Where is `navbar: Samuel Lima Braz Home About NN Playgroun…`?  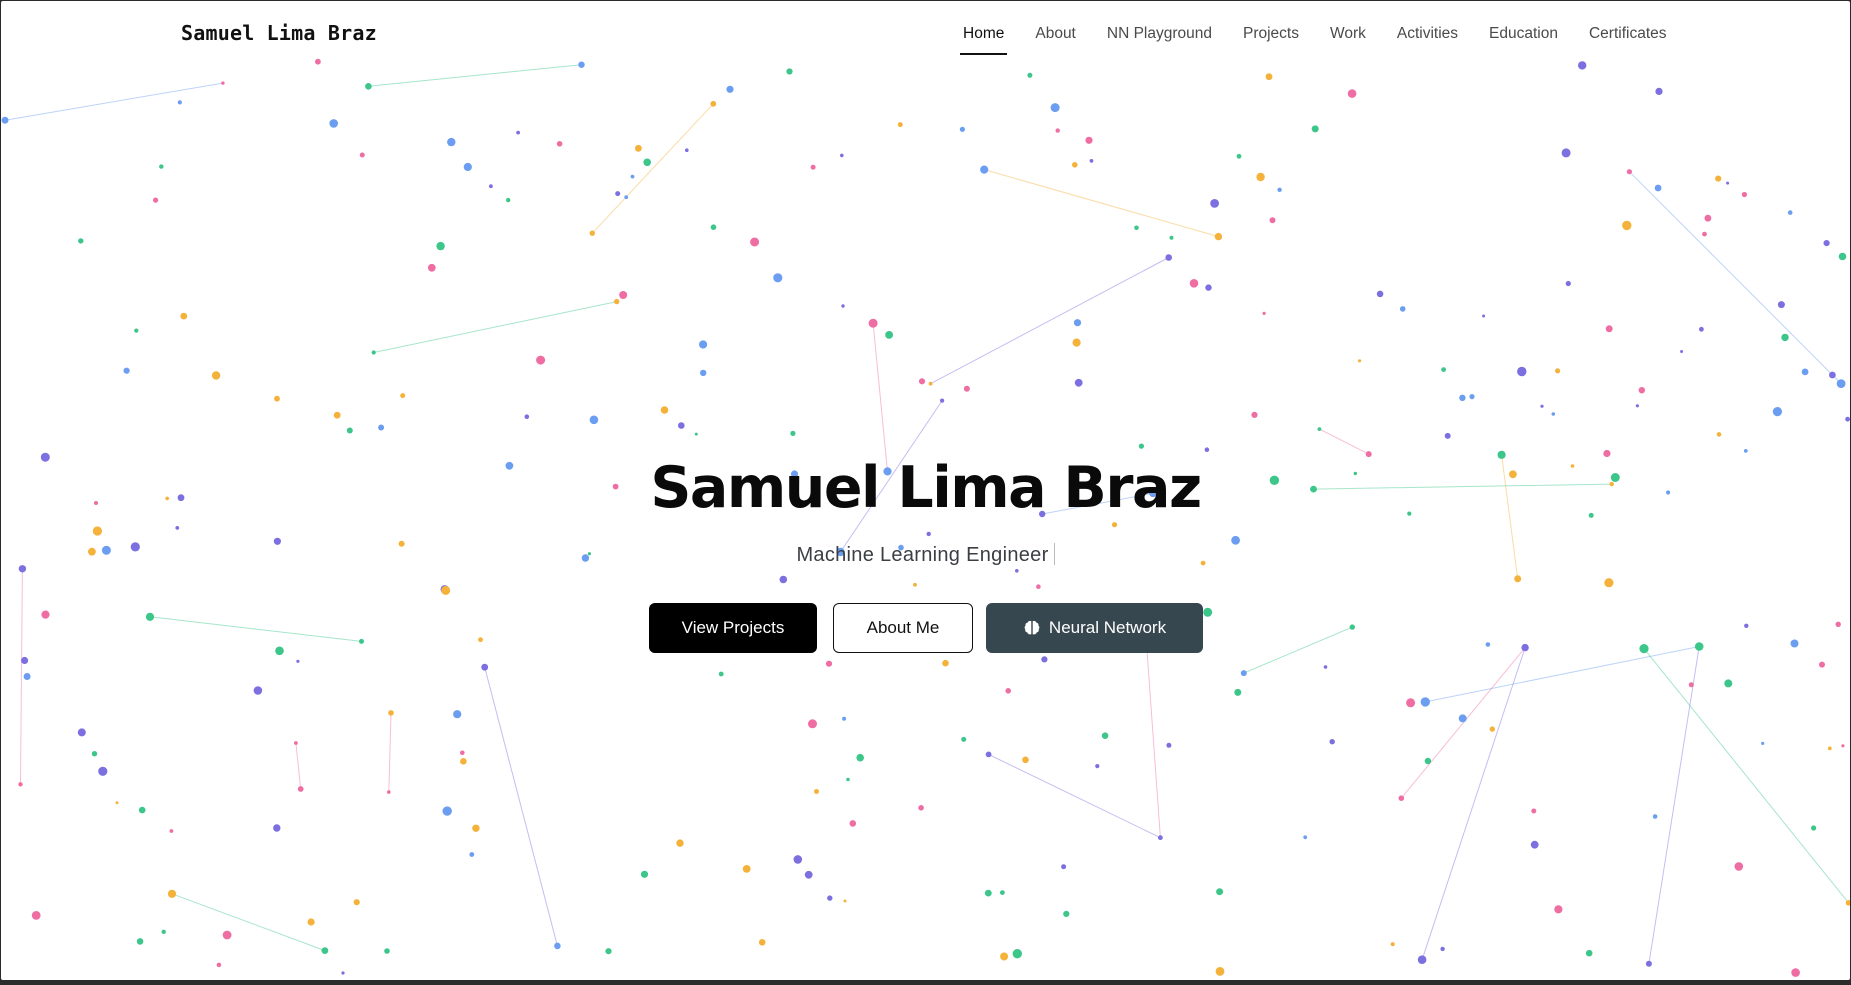 navbar: Samuel Lima Braz Home About NN Playgroun… is located at coordinates (925, 34).